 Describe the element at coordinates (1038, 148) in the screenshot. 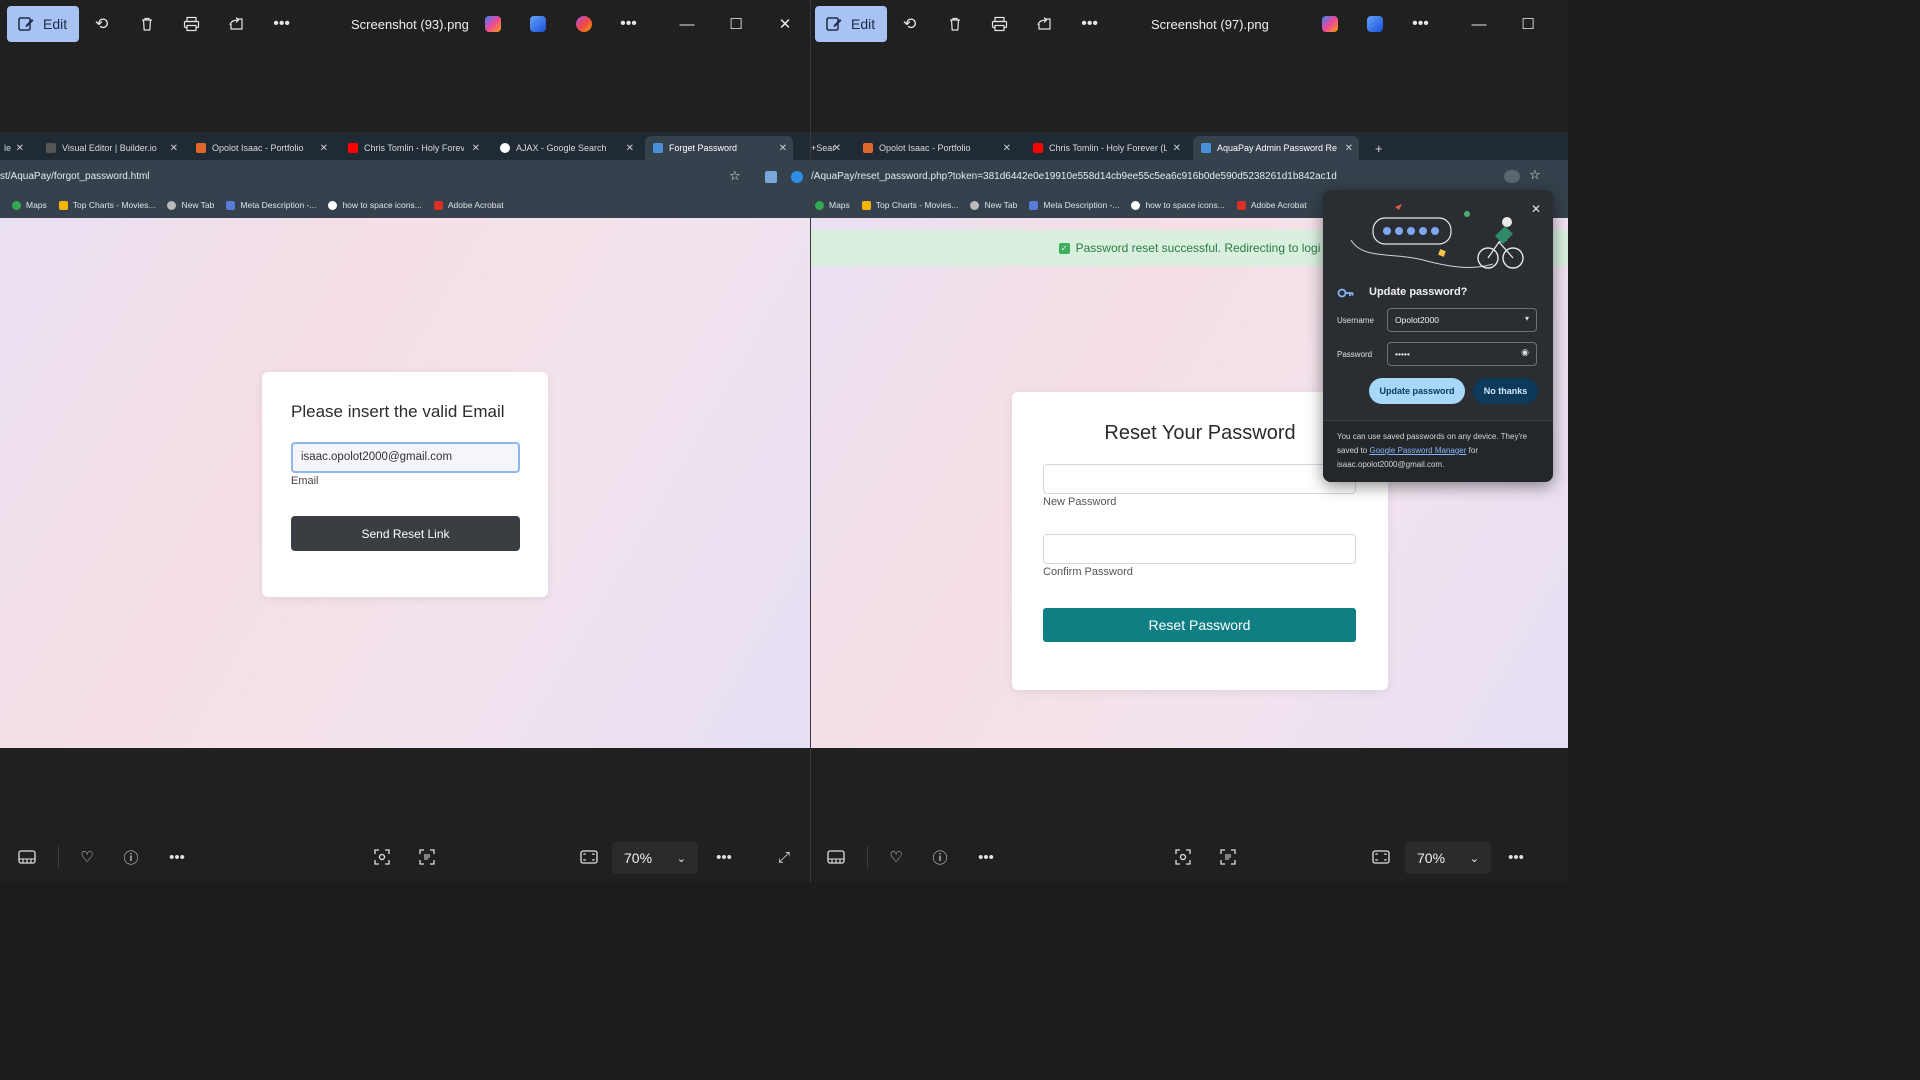

I see `youtube-favicon` at that location.